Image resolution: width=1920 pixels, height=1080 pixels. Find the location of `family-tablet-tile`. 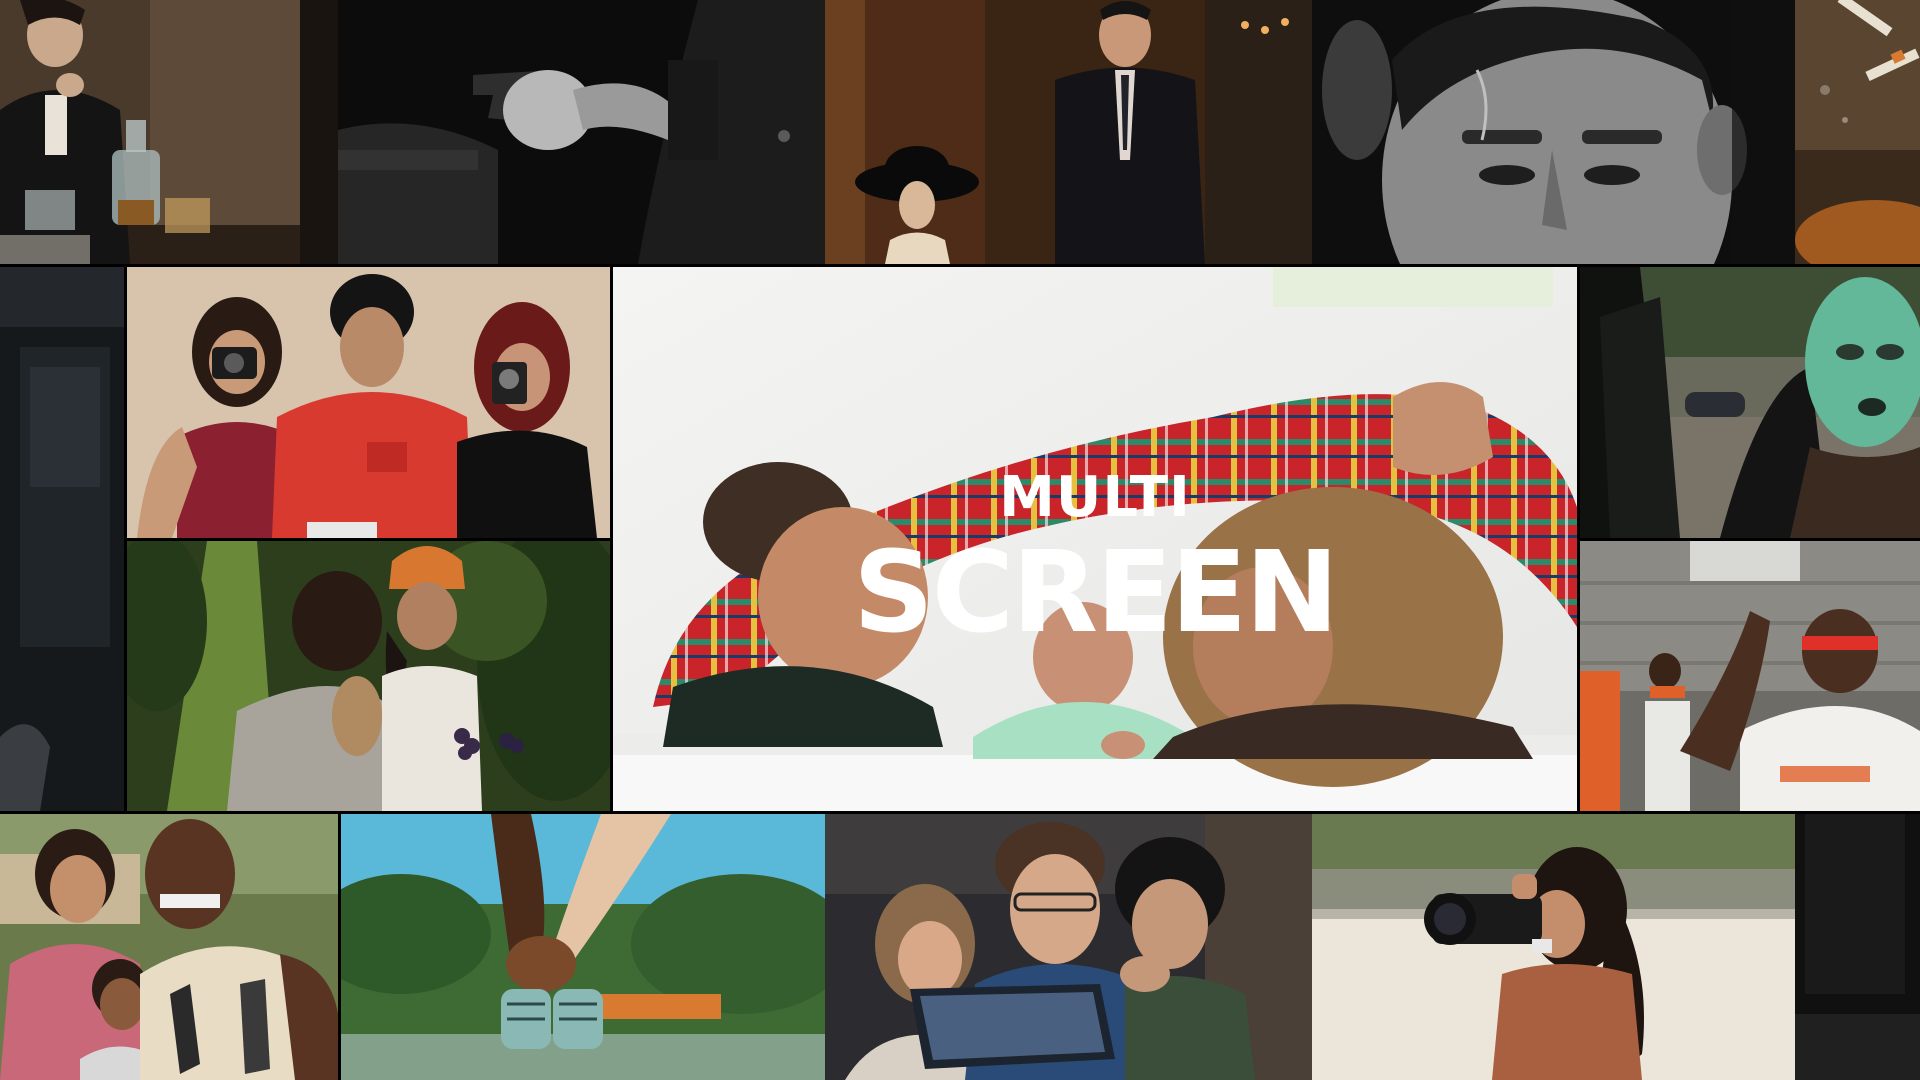

family-tablet-tile is located at coordinates (1068, 947).